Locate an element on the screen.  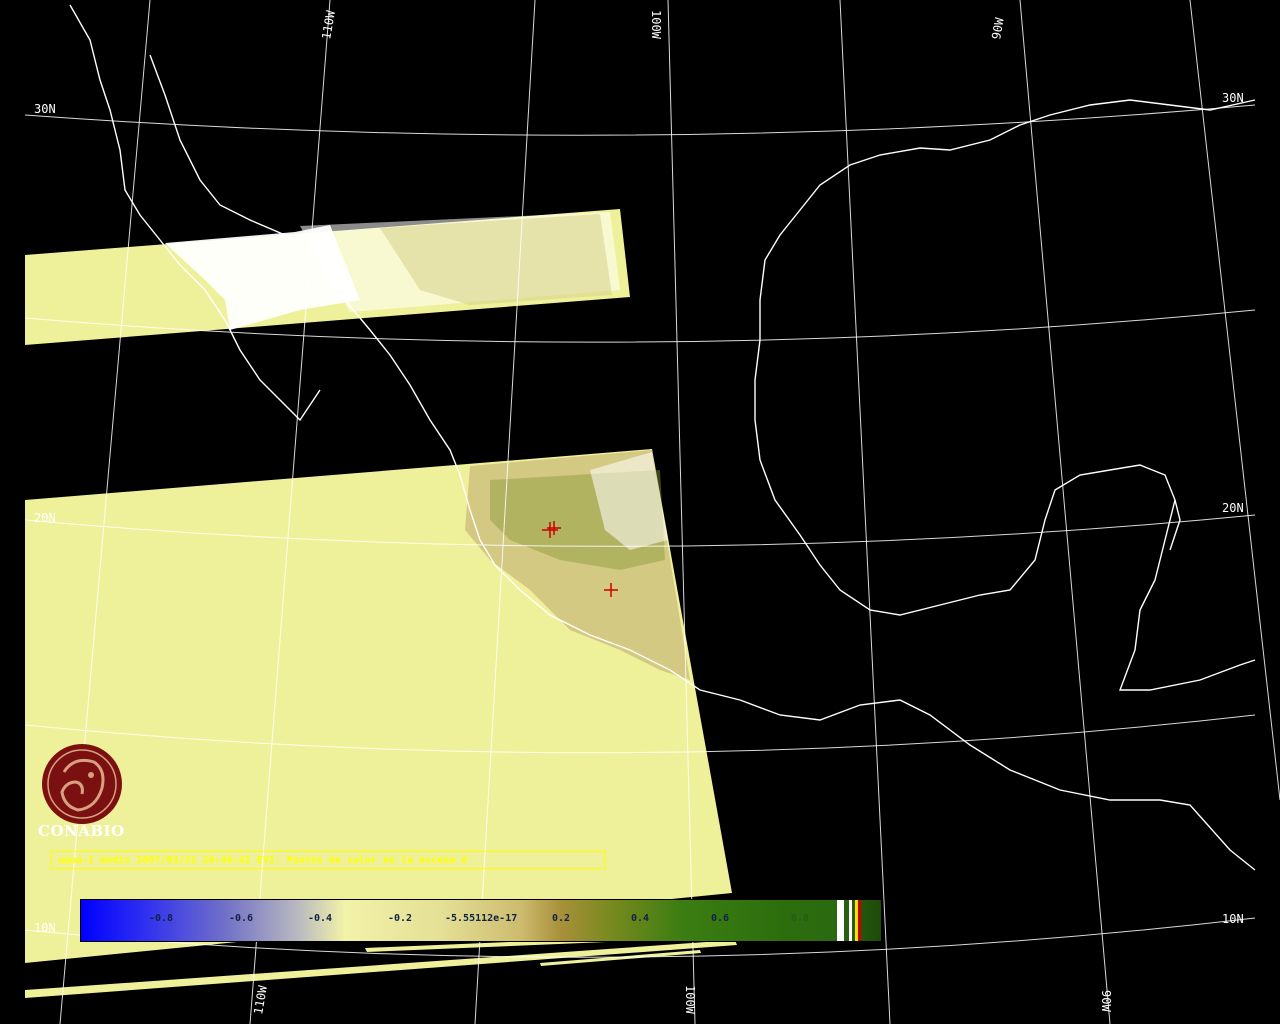
lon-label-100w-bottom: 100W is located at coordinates (690, 1000).